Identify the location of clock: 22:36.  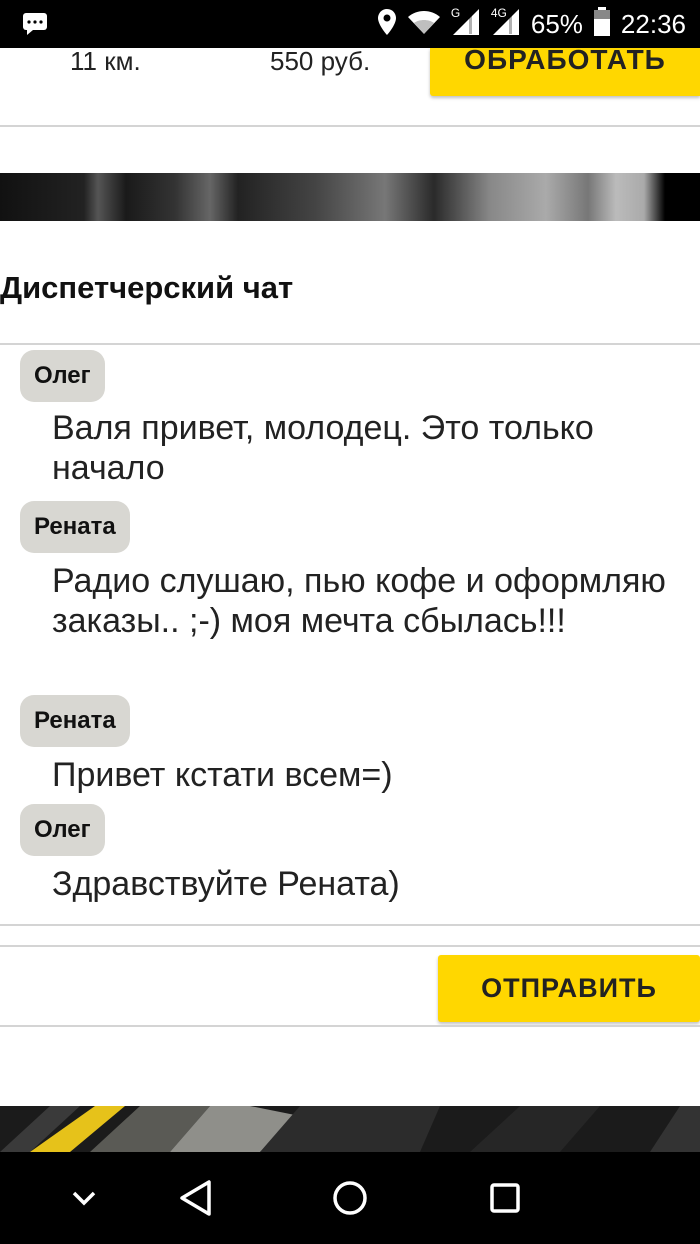
(653, 24).